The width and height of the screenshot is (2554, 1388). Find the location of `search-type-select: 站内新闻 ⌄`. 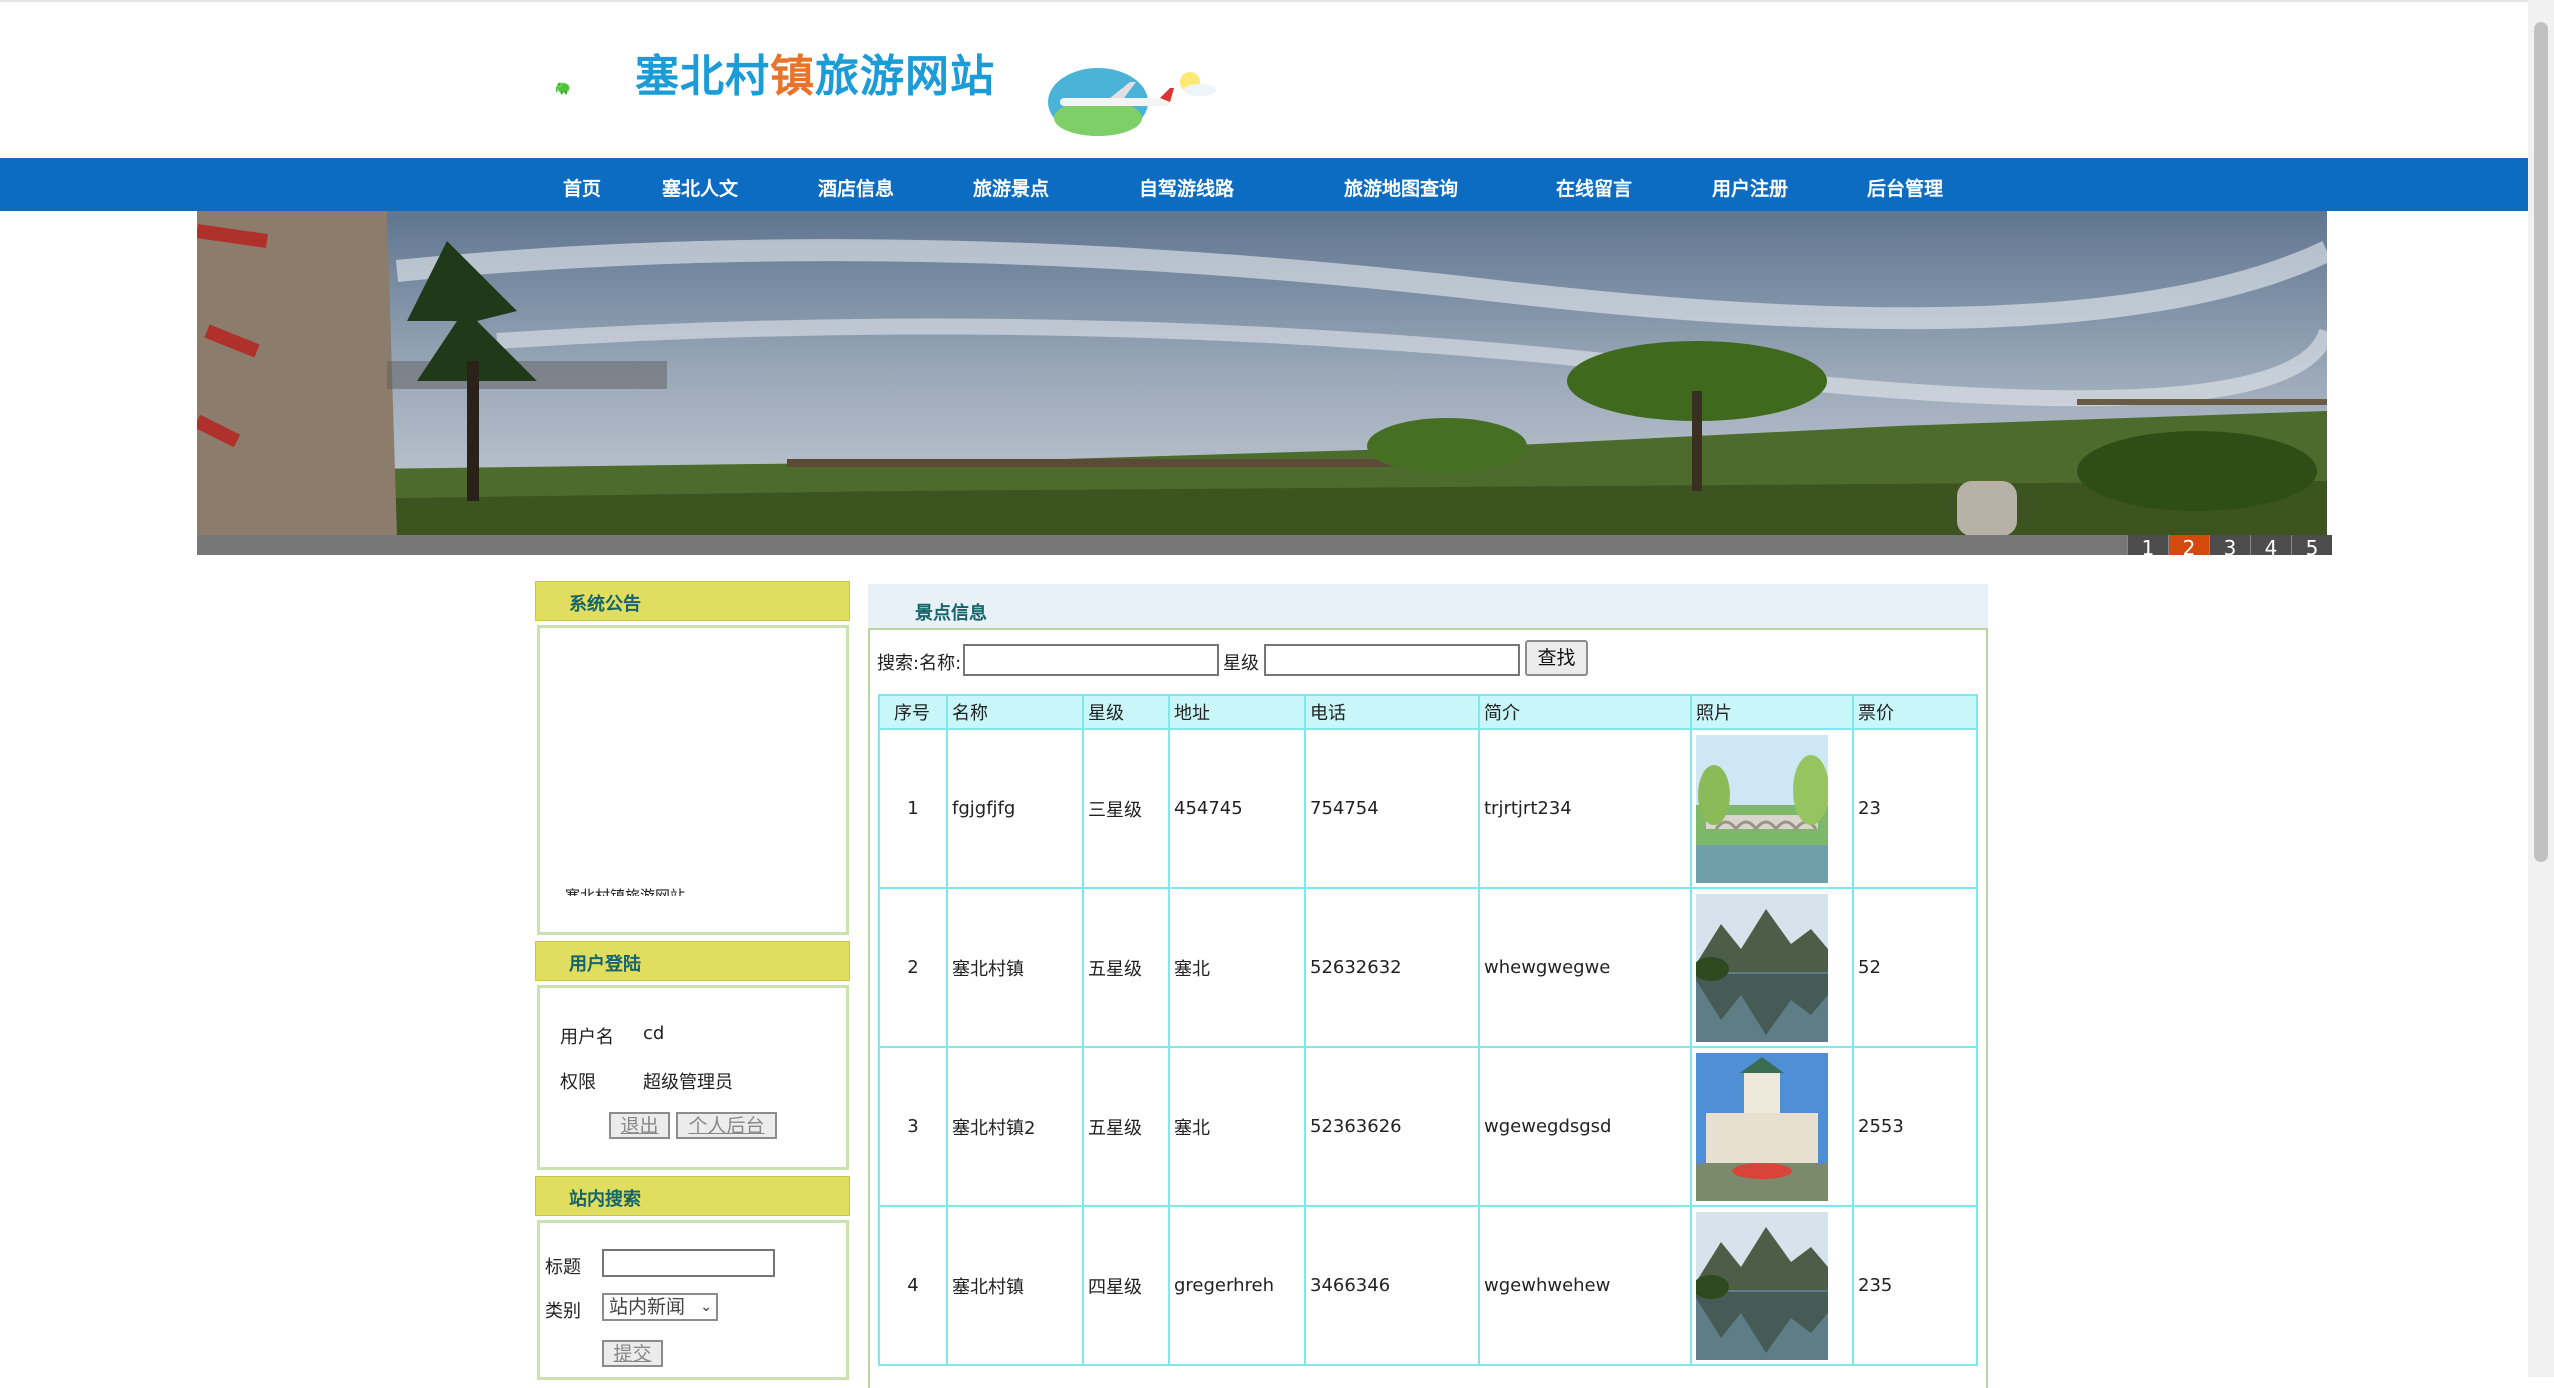

search-type-select: 站内新闻 ⌄ is located at coordinates (660, 1307).